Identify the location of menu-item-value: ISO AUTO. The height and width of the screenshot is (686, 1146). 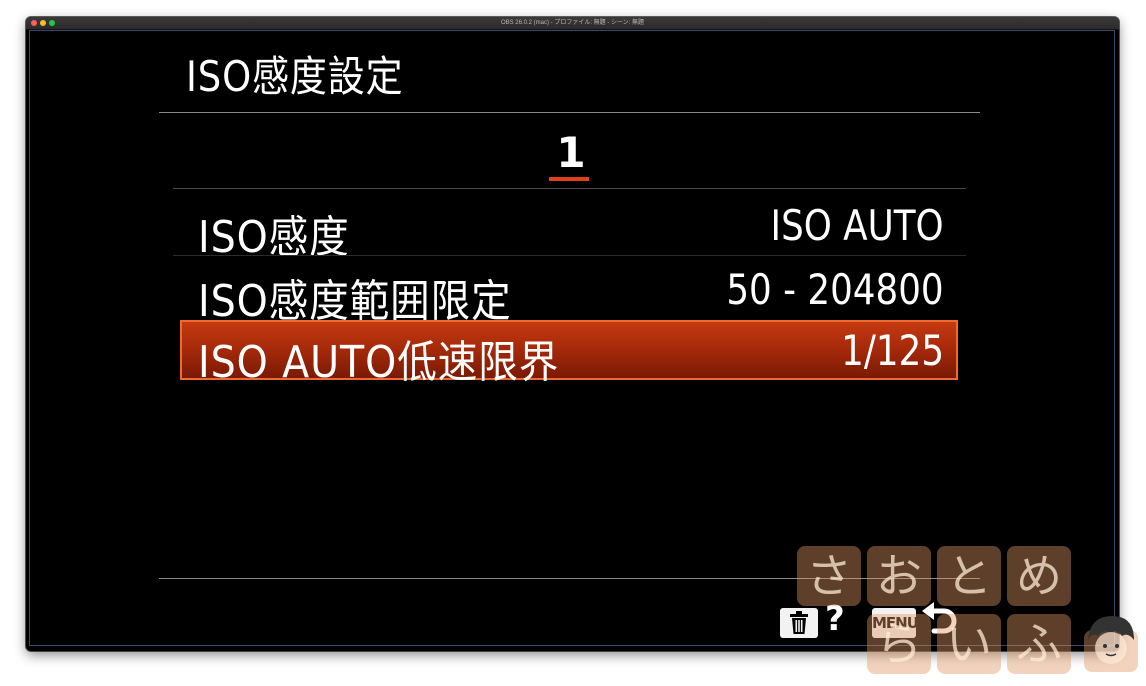
(857, 225).